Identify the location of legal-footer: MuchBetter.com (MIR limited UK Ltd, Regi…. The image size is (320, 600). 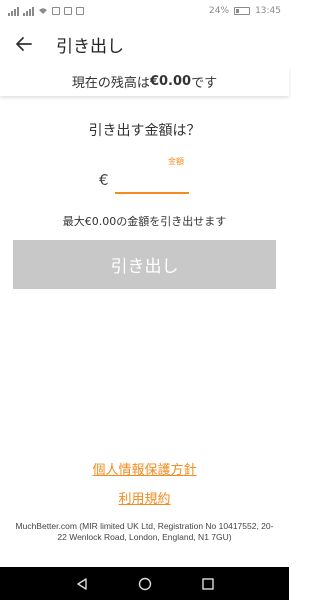
(144, 531).